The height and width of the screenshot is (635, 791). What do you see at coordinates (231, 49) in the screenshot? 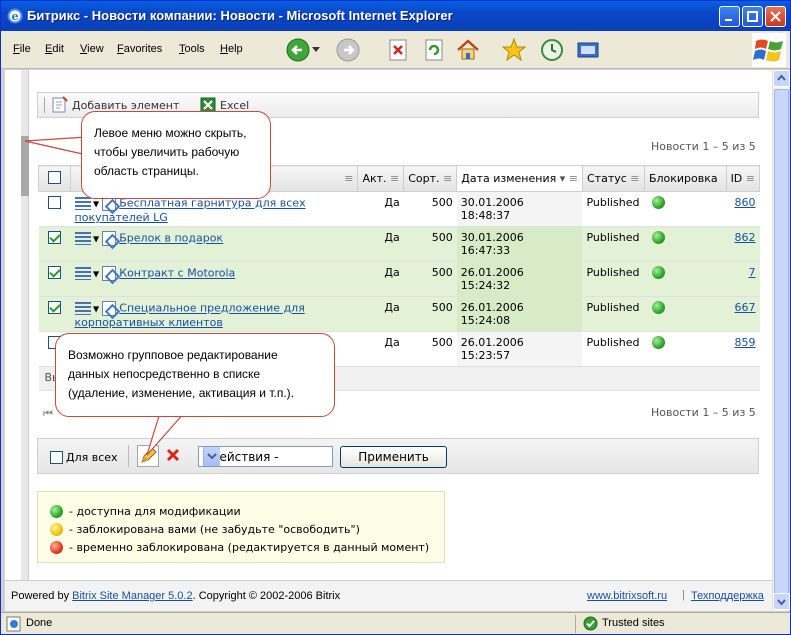
I see `menu-help: Help` at bounding box center [231, 49].